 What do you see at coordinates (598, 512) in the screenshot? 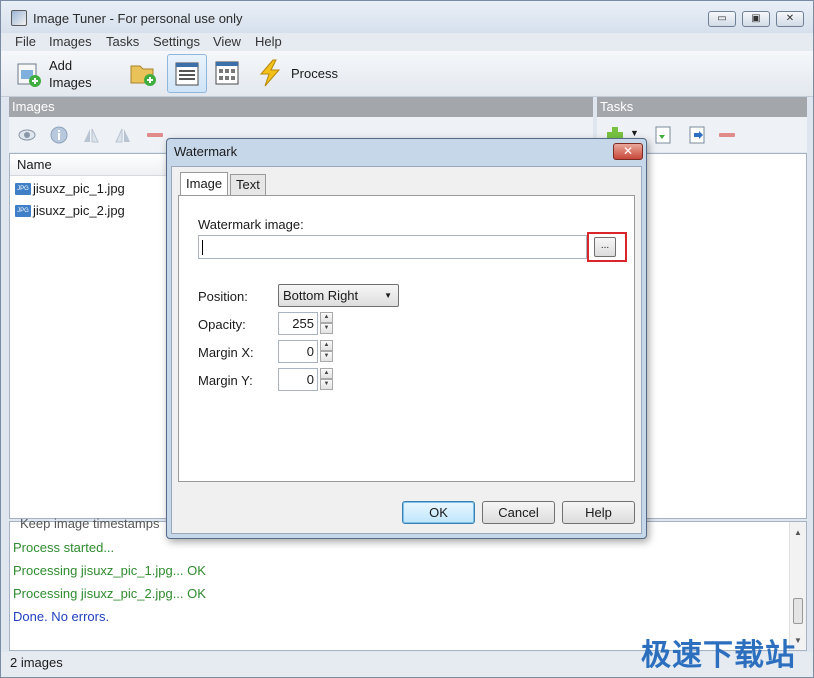
I see `help-button: Help` at bounding box center [598, 512].